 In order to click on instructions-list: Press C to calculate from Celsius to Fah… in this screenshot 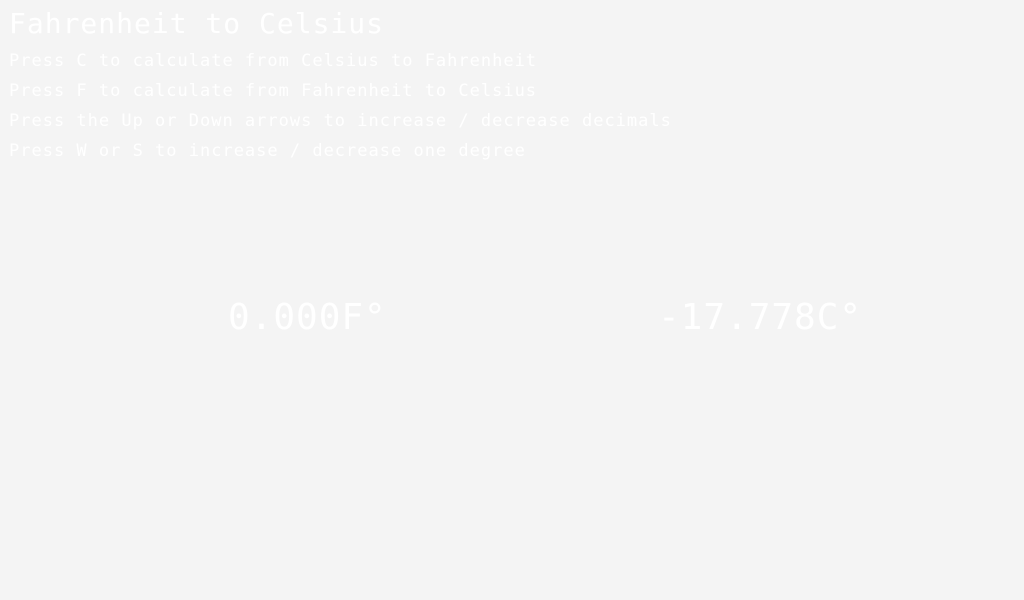, I will do `click(340, 106)`.